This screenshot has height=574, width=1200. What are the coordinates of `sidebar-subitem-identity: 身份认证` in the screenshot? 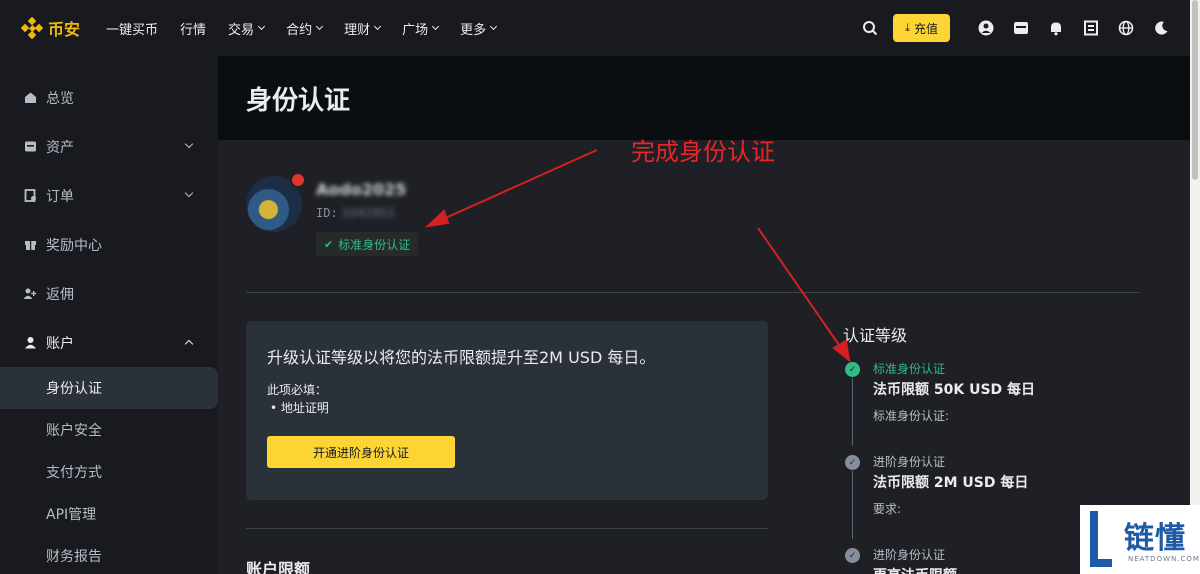 It's located at (109, 388).